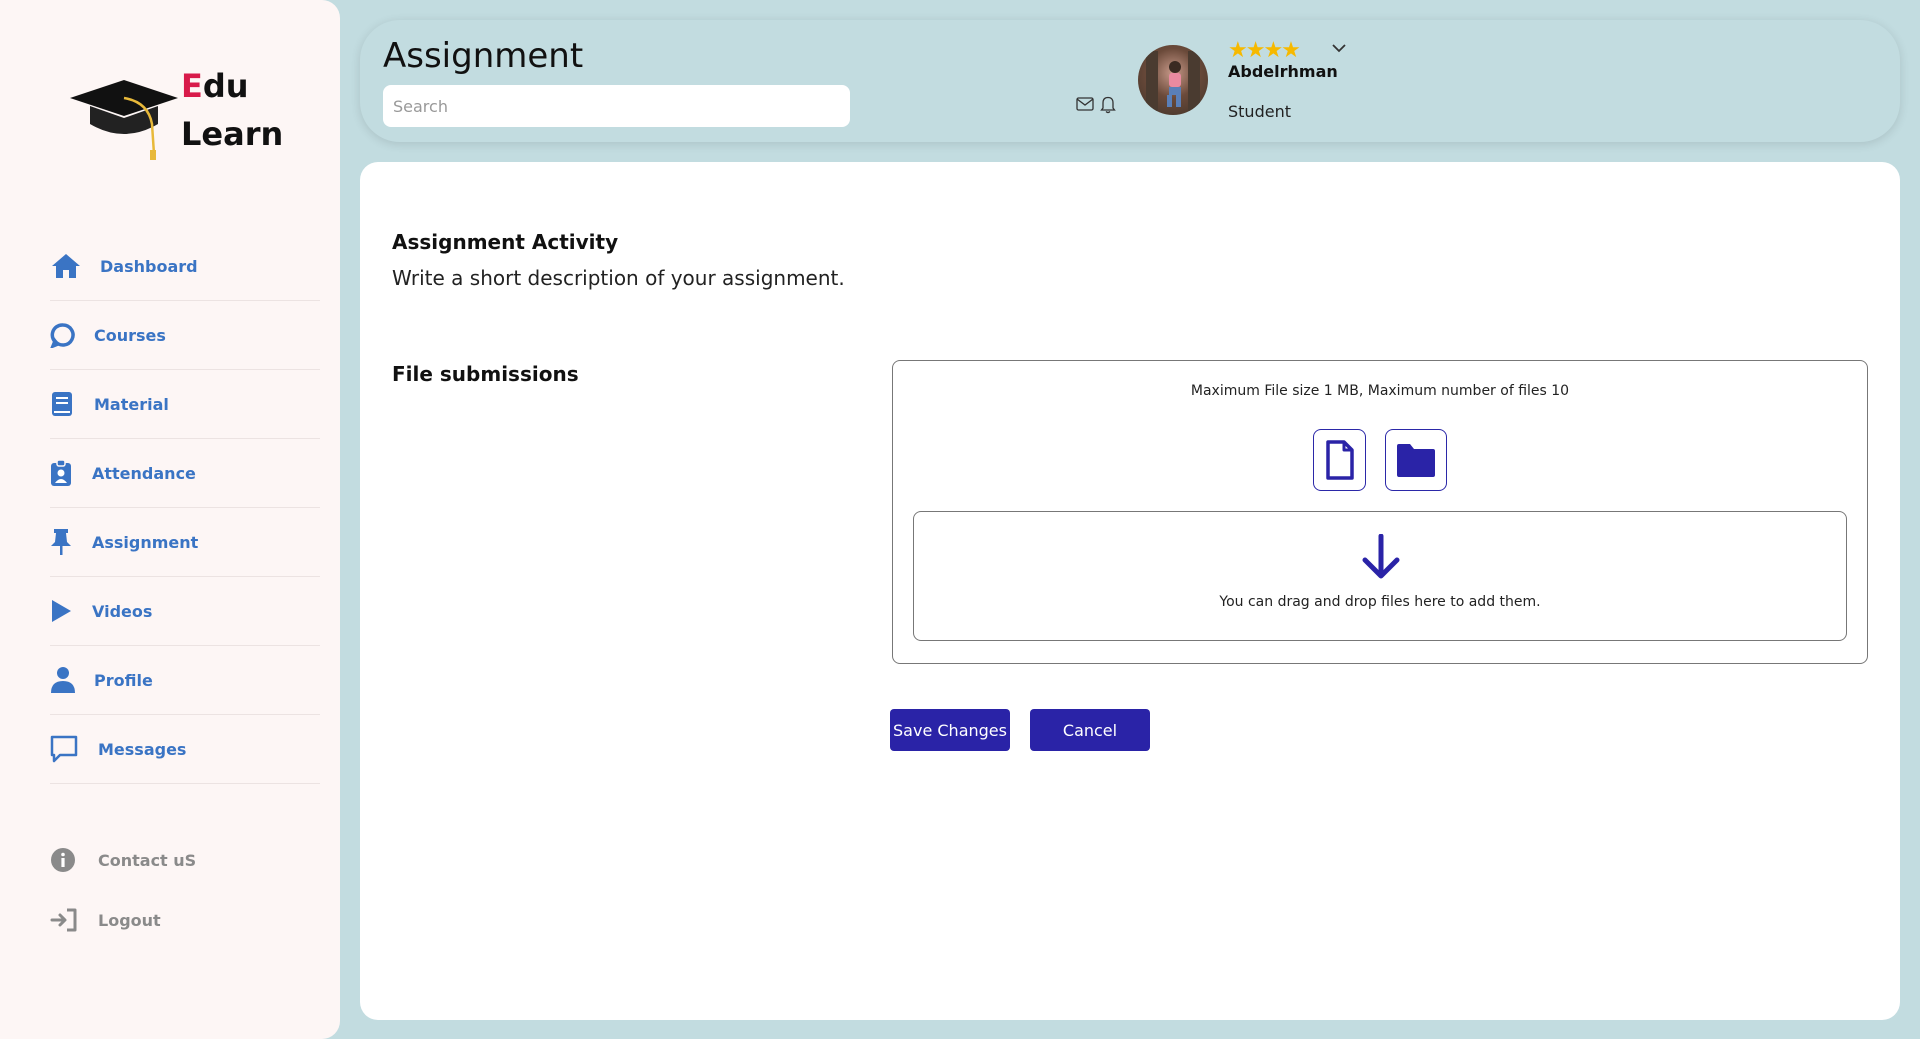 The height and width of the screenshot is (1039, 1920). Describe the element at coordinates (66, 473) in the screenshot. I see `clipboard-icon` at that location.